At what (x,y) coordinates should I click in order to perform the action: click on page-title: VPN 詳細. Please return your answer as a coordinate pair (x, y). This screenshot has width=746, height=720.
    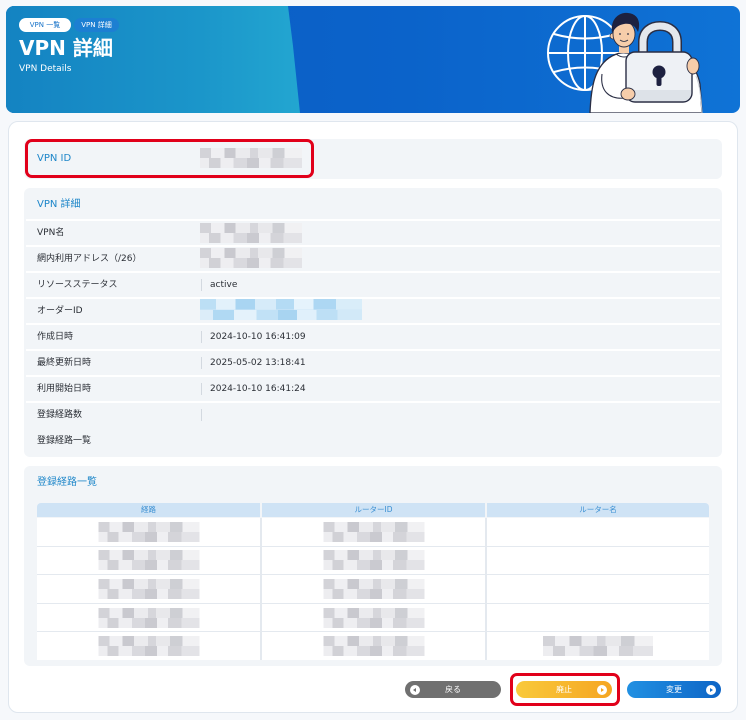
    Looking at the image, I should click on (66, 48).